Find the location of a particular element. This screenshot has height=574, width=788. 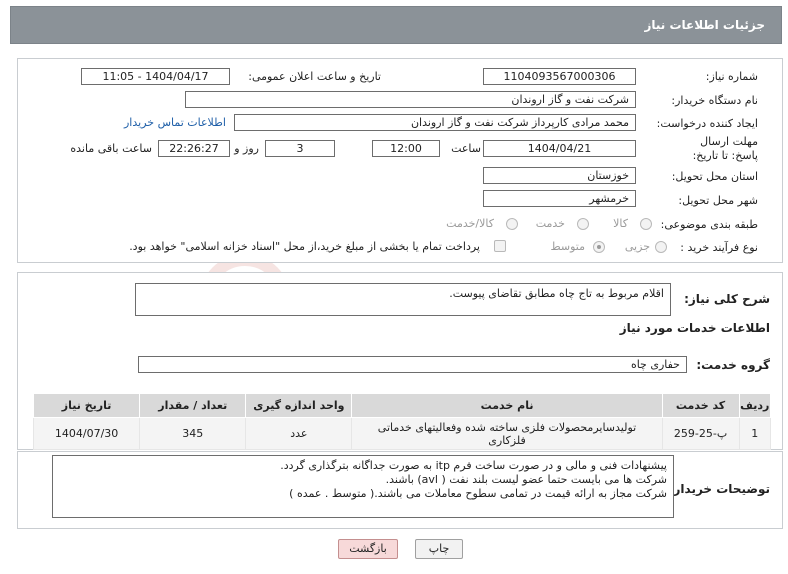

page-header: جزئیات اطلاعات نیاز is located at coordinates (396, 25).